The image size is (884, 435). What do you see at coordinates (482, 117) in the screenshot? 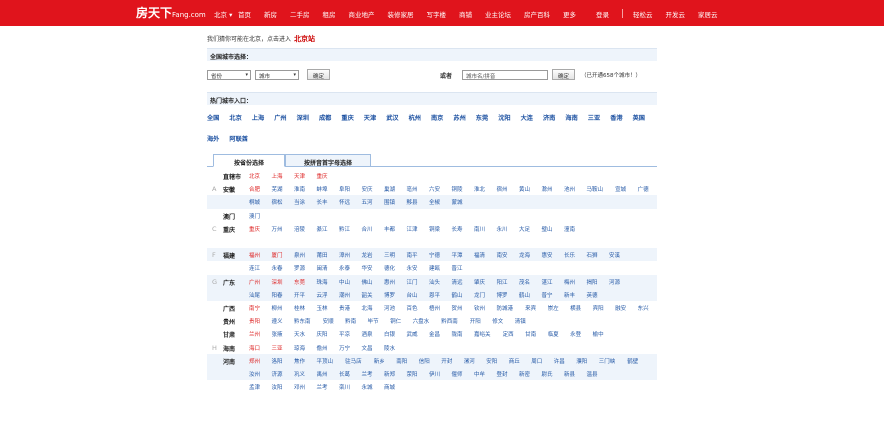
I see `hot-city-link: 东莞` at bounding box center [482, 117].